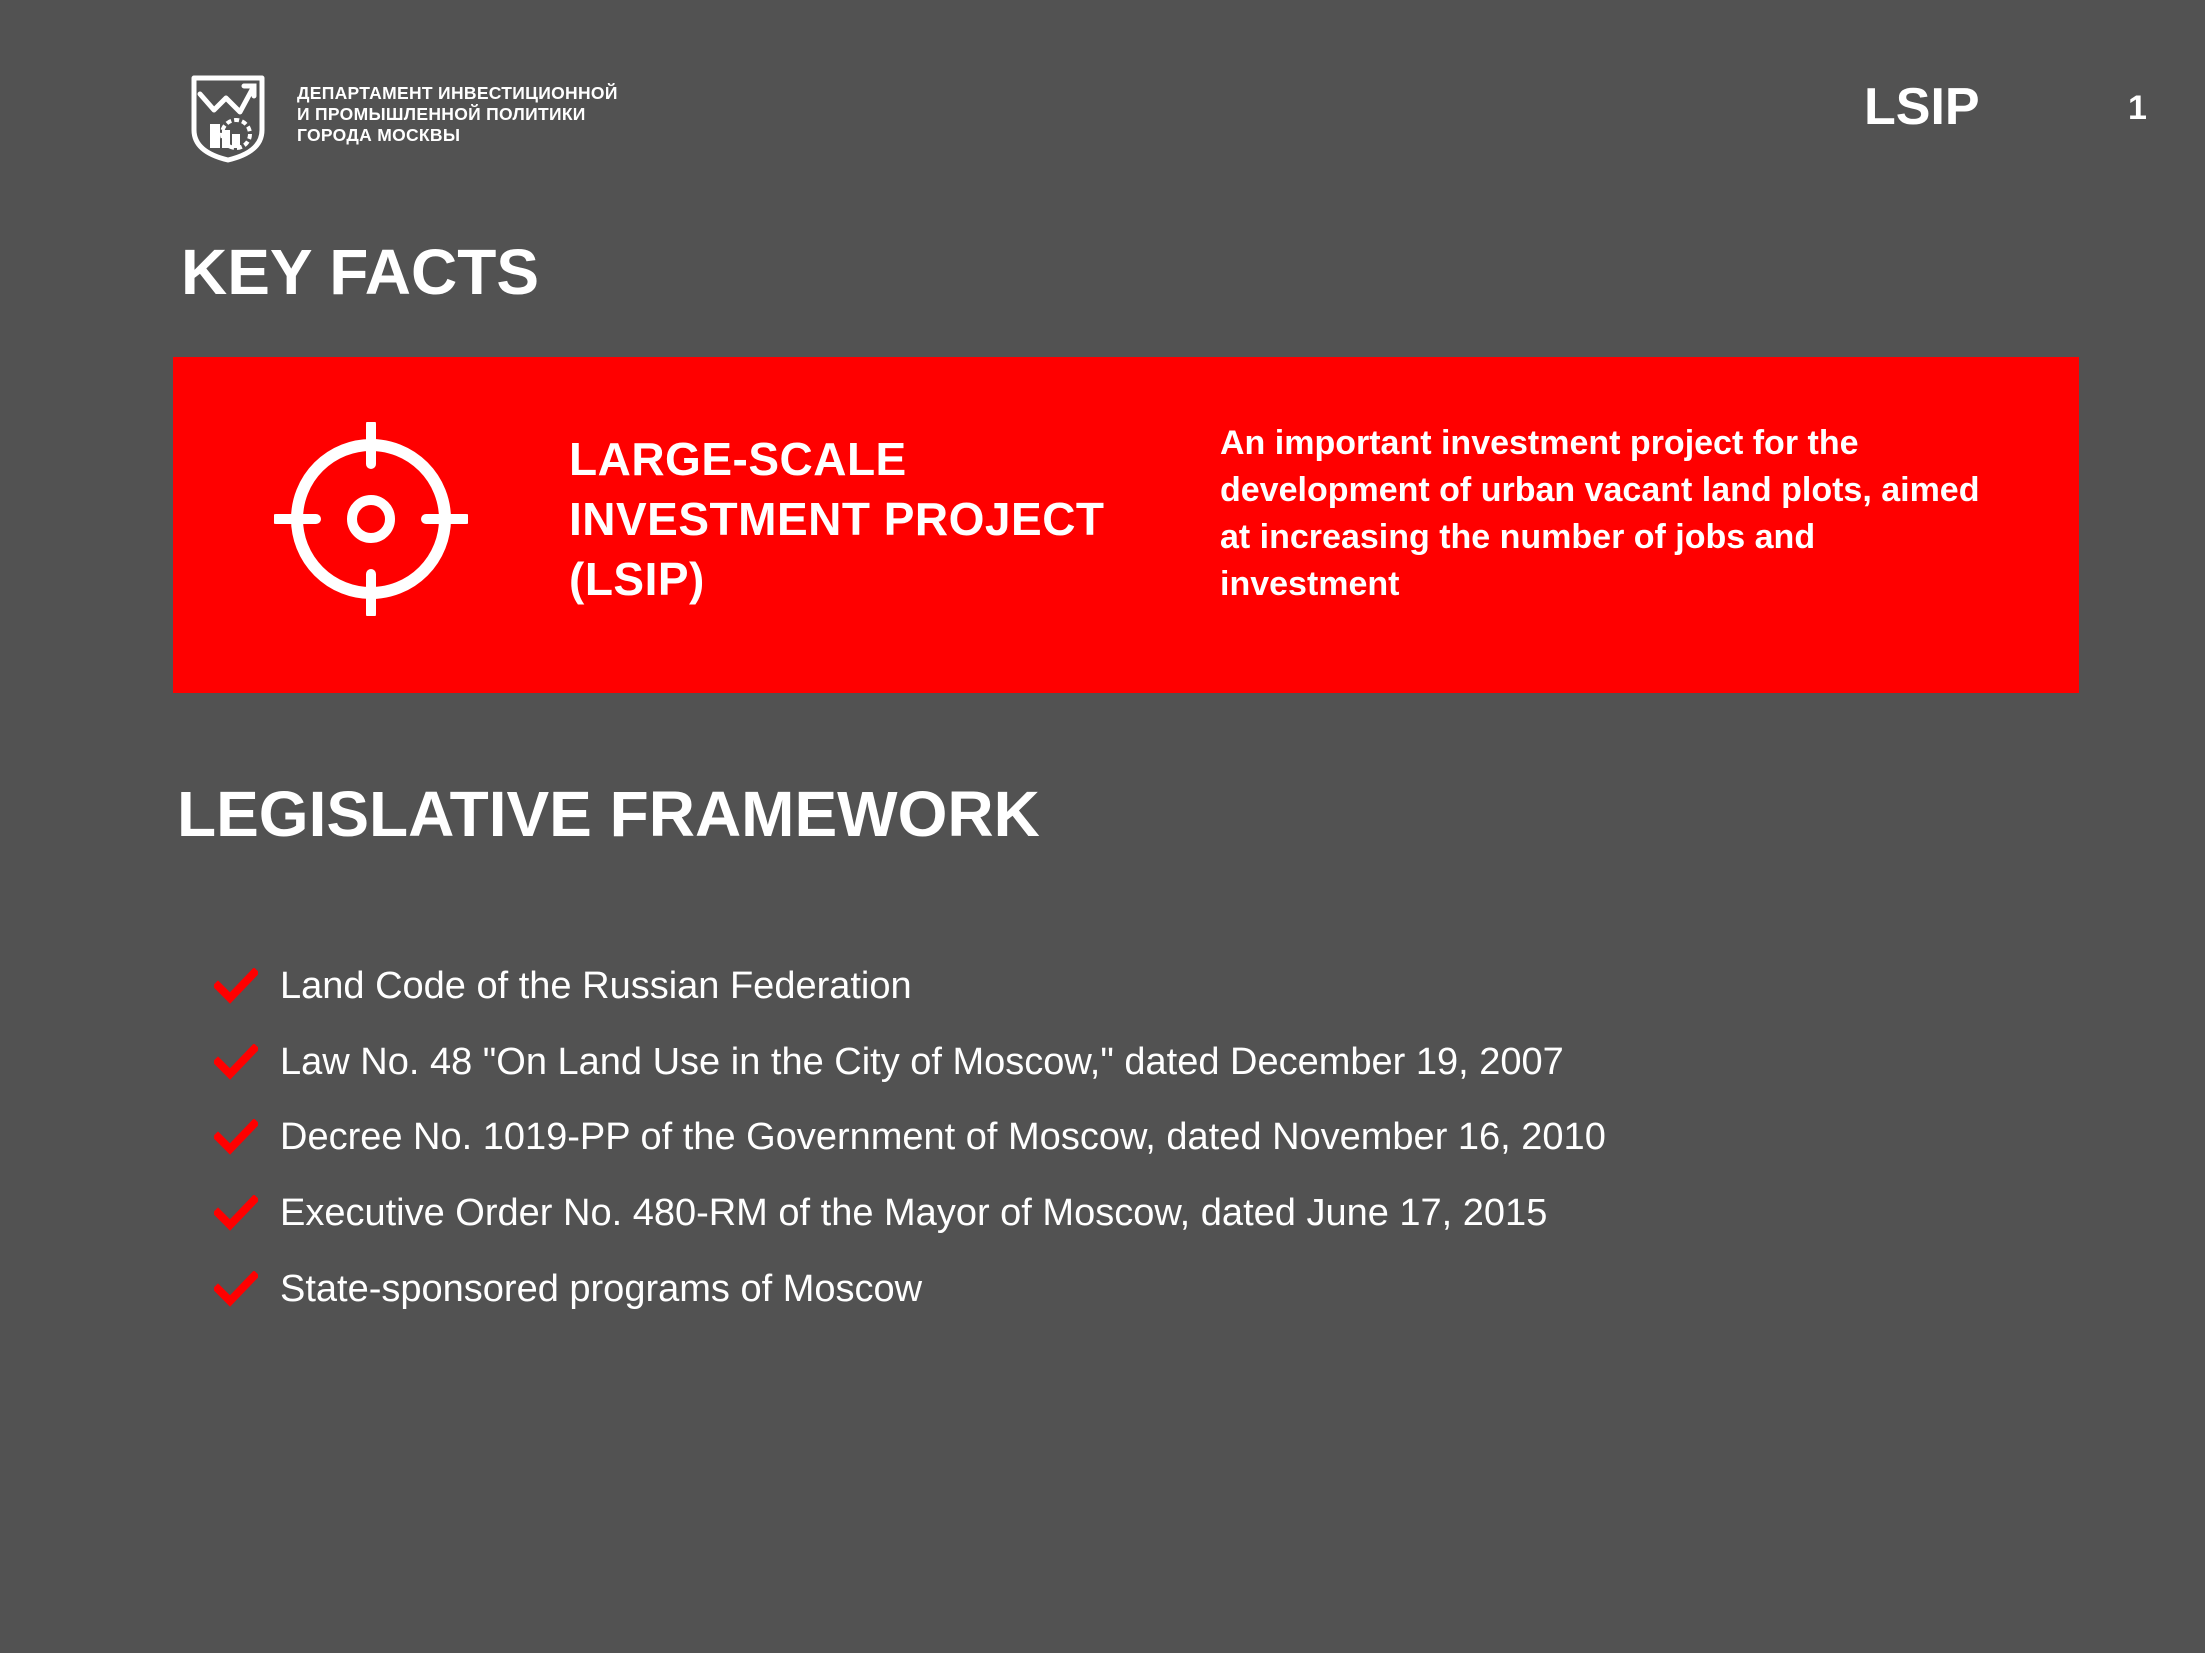 The width and height of the screenshot is (2205, 1653). I want to click on project-title-line: INVESTMENT PROJECT, so click(837, 519).